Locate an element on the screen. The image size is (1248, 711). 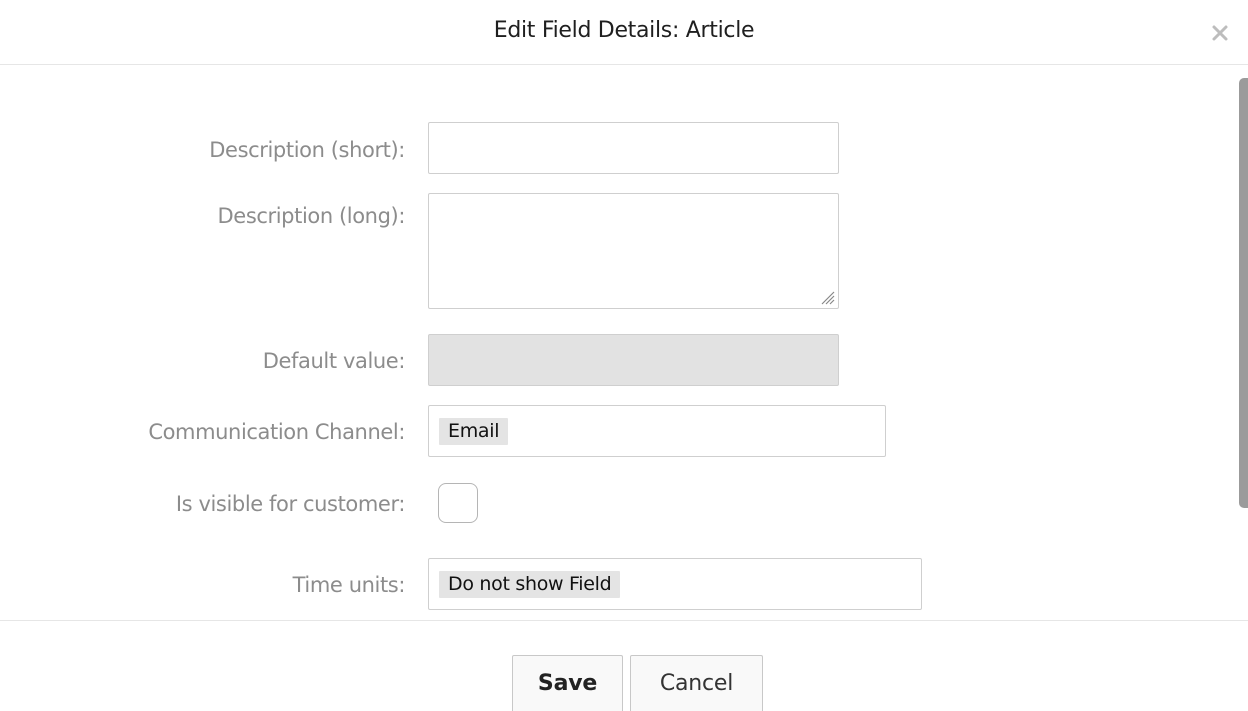
description-short-input is located at coordinates (633, 148).